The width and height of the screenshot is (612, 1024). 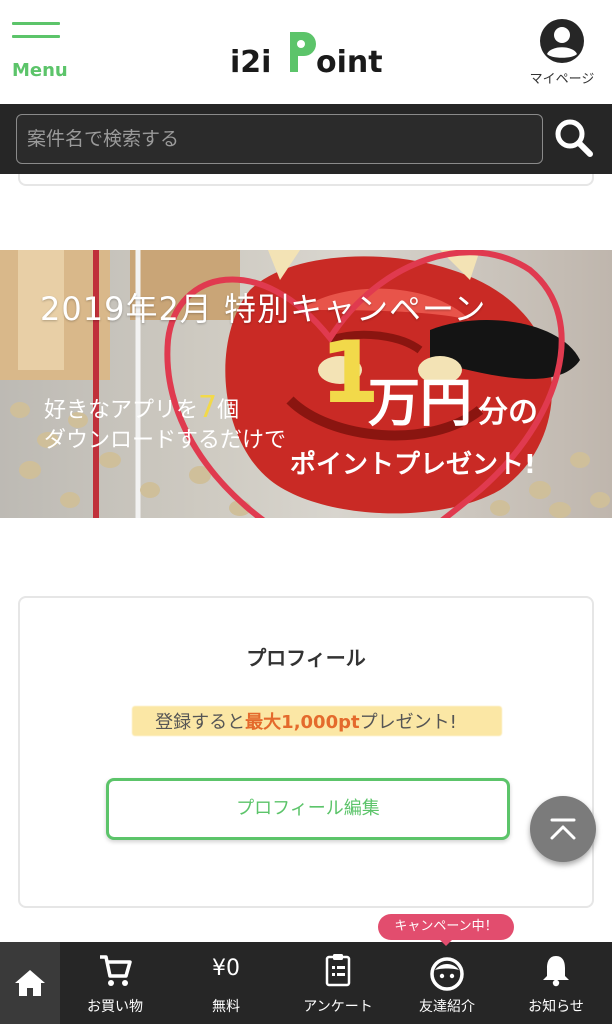 I want to click on nav-home, so click(x=30, y=983).